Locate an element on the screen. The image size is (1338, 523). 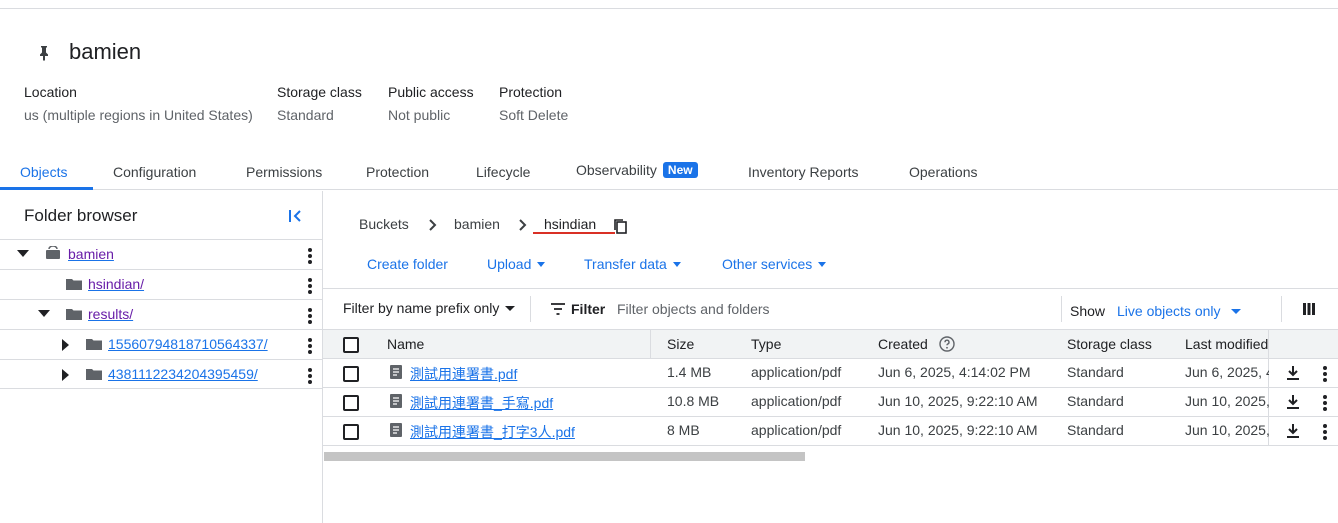
folder-browser-title: Folder browser is located at coordinates (81, 215).